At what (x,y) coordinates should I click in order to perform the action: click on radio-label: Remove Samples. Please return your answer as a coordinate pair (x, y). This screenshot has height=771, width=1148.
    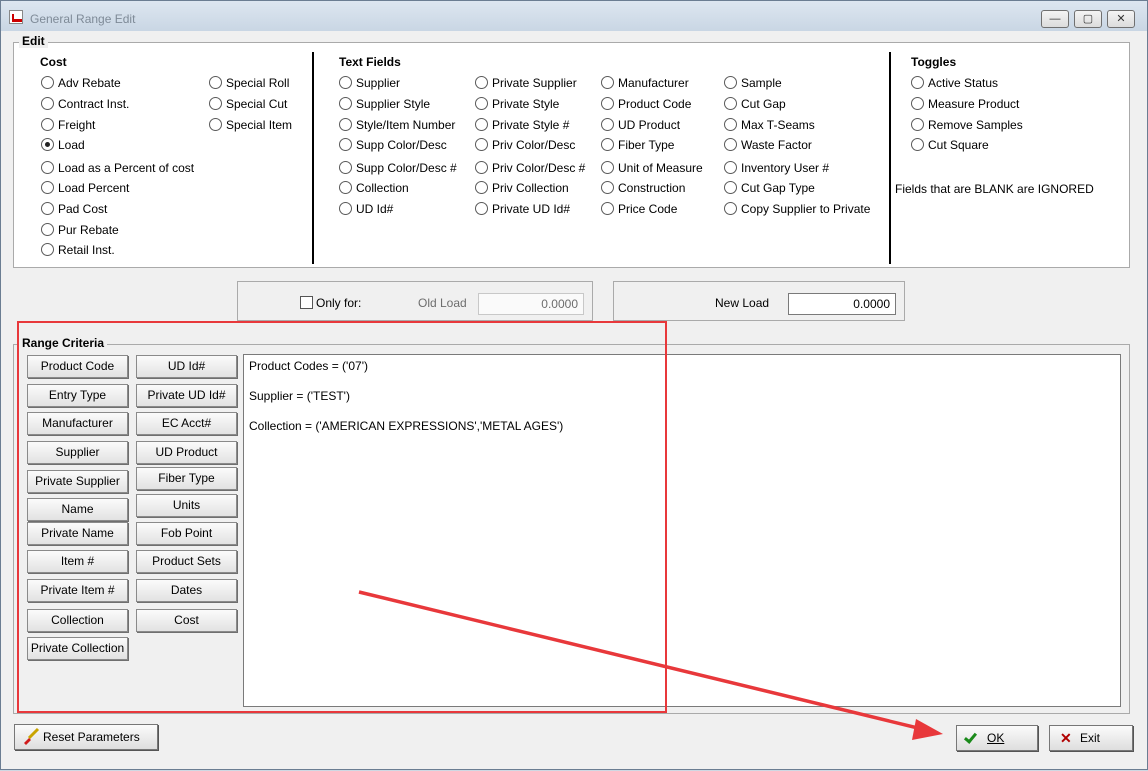
    Looking at the image, I should click on (975, 125).